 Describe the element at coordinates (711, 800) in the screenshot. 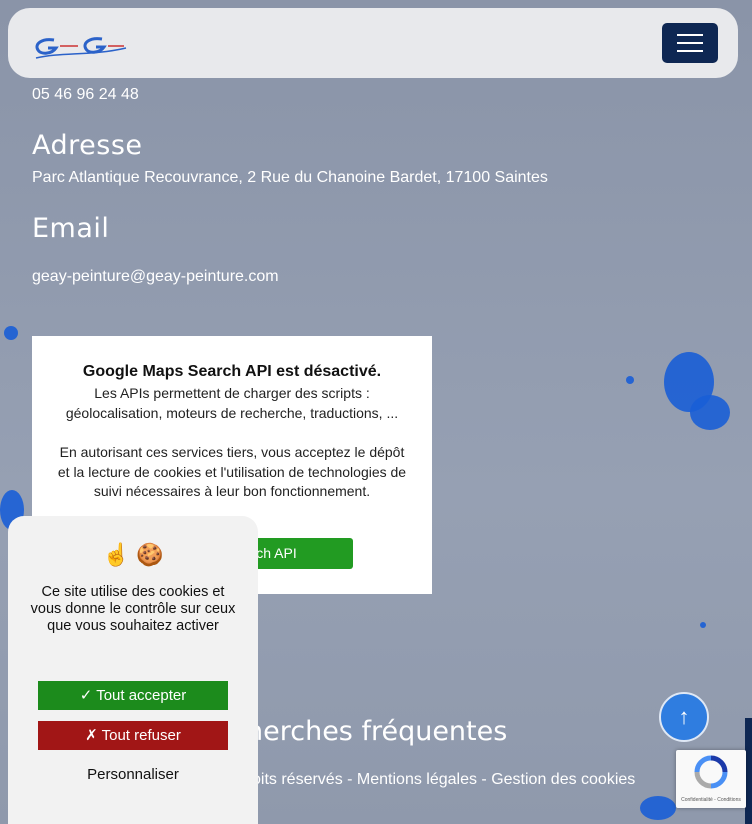

I see `recaptcha-label: Confidentialité - Conditions` at that location.